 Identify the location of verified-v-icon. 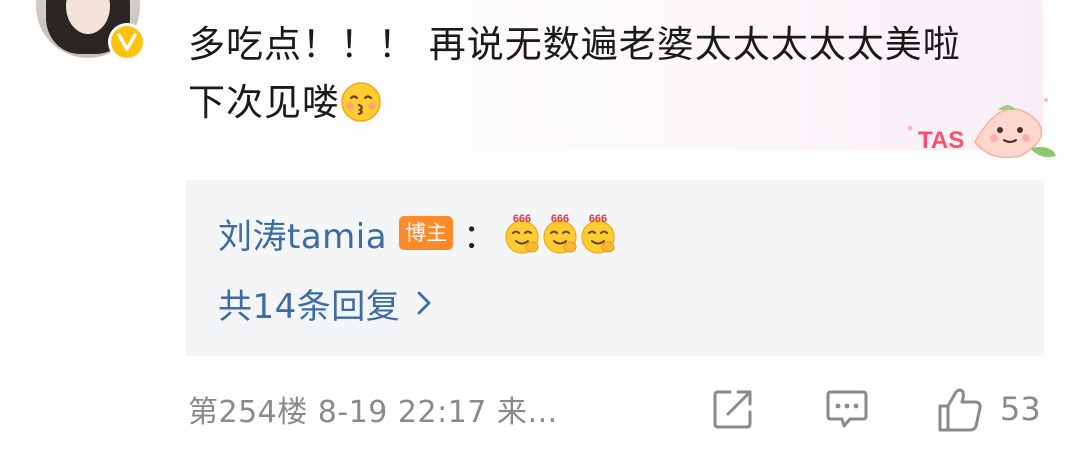
(127, 42).